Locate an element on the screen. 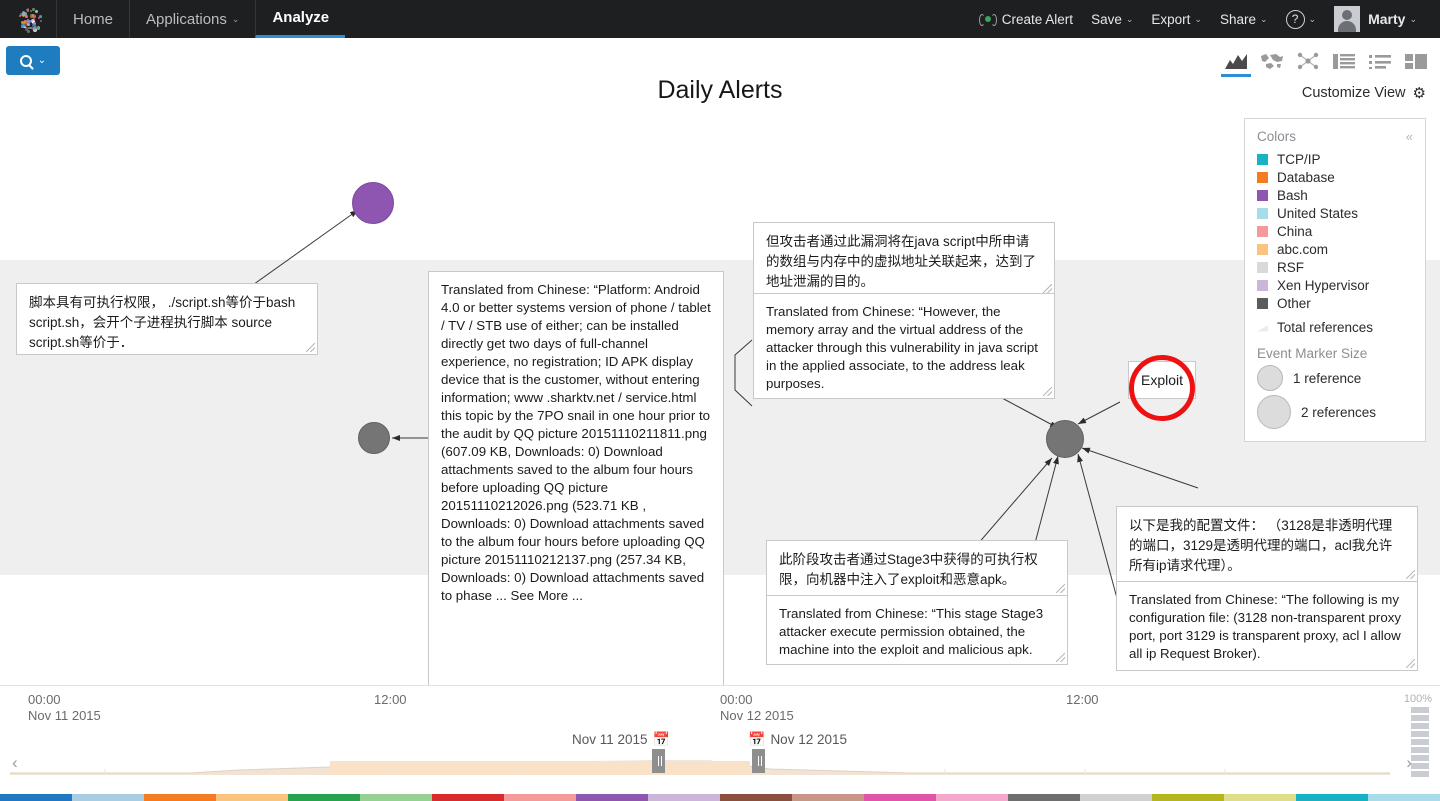 This screenshot has height=801, width=1440. nav-item-analyze: Analyze is located at coordinates (300, 19).